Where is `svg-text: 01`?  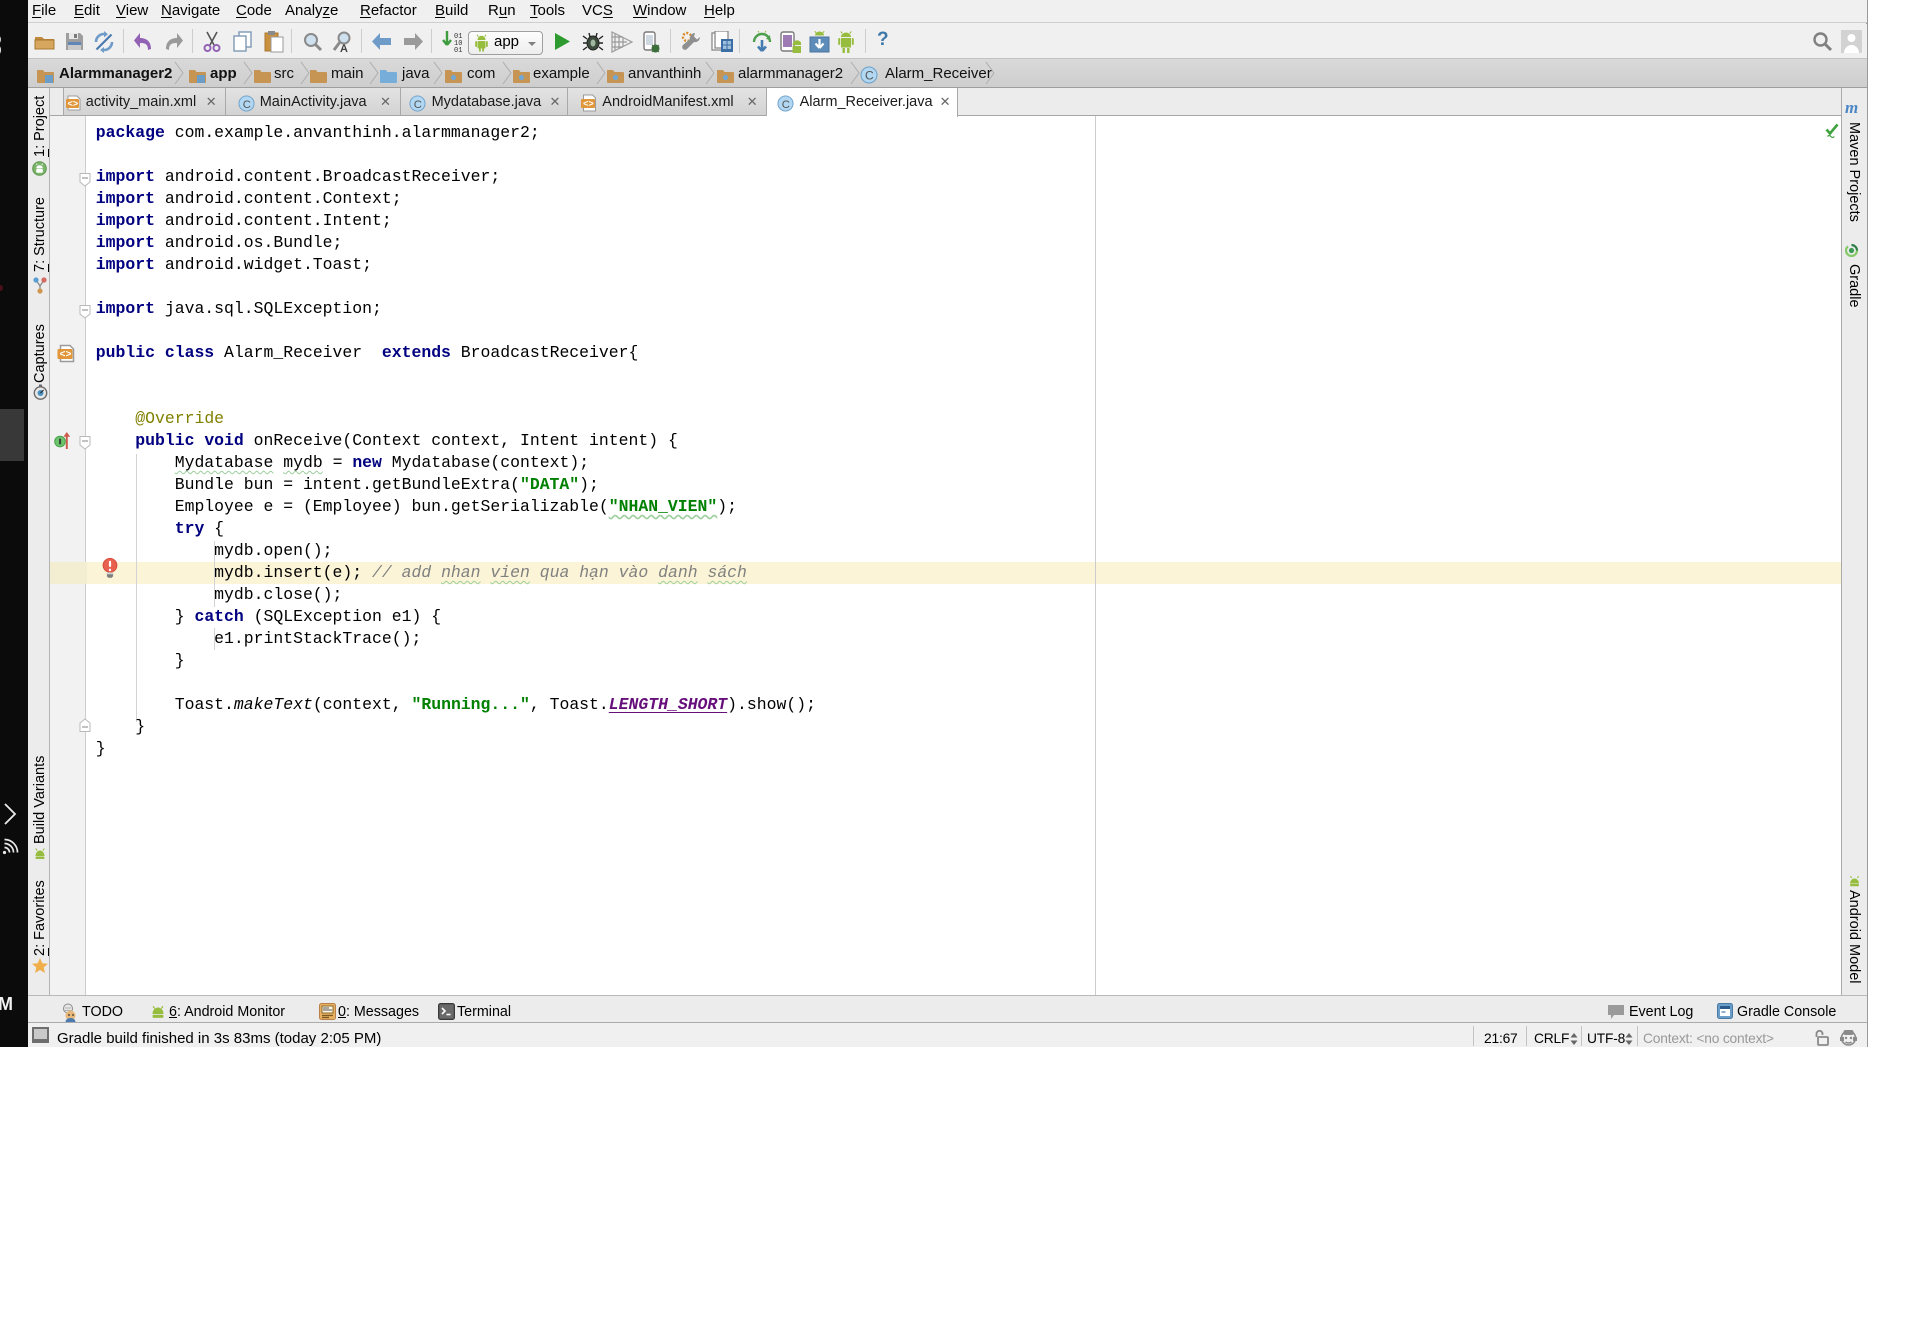
svg-text: 01 is located at coordinates (458, 50).